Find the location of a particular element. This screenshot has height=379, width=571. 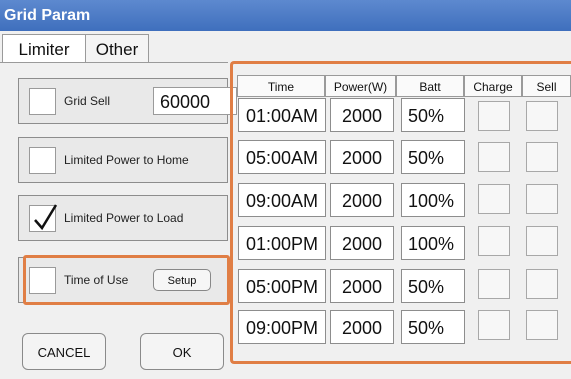

limited-load-checkbox is located at coordinates (43, 218).